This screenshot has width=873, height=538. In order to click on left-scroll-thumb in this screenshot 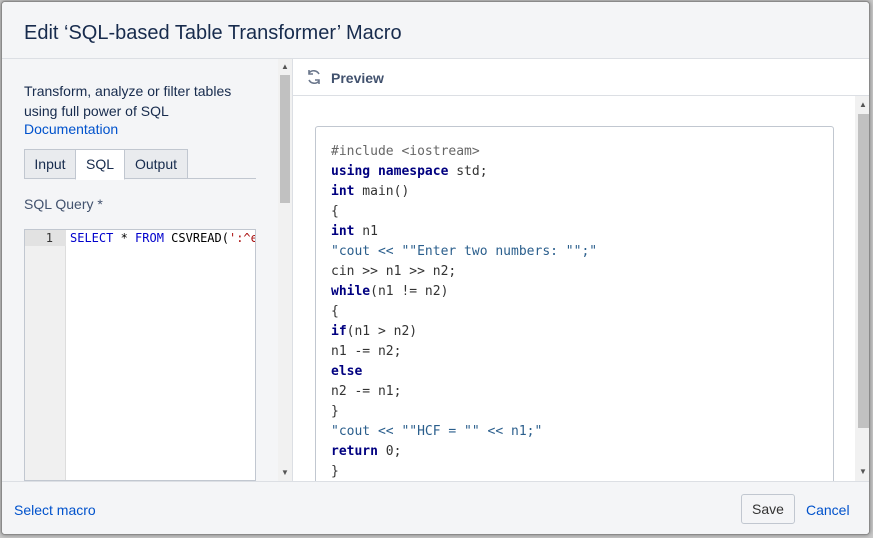, I will do `click(285, 139)`.